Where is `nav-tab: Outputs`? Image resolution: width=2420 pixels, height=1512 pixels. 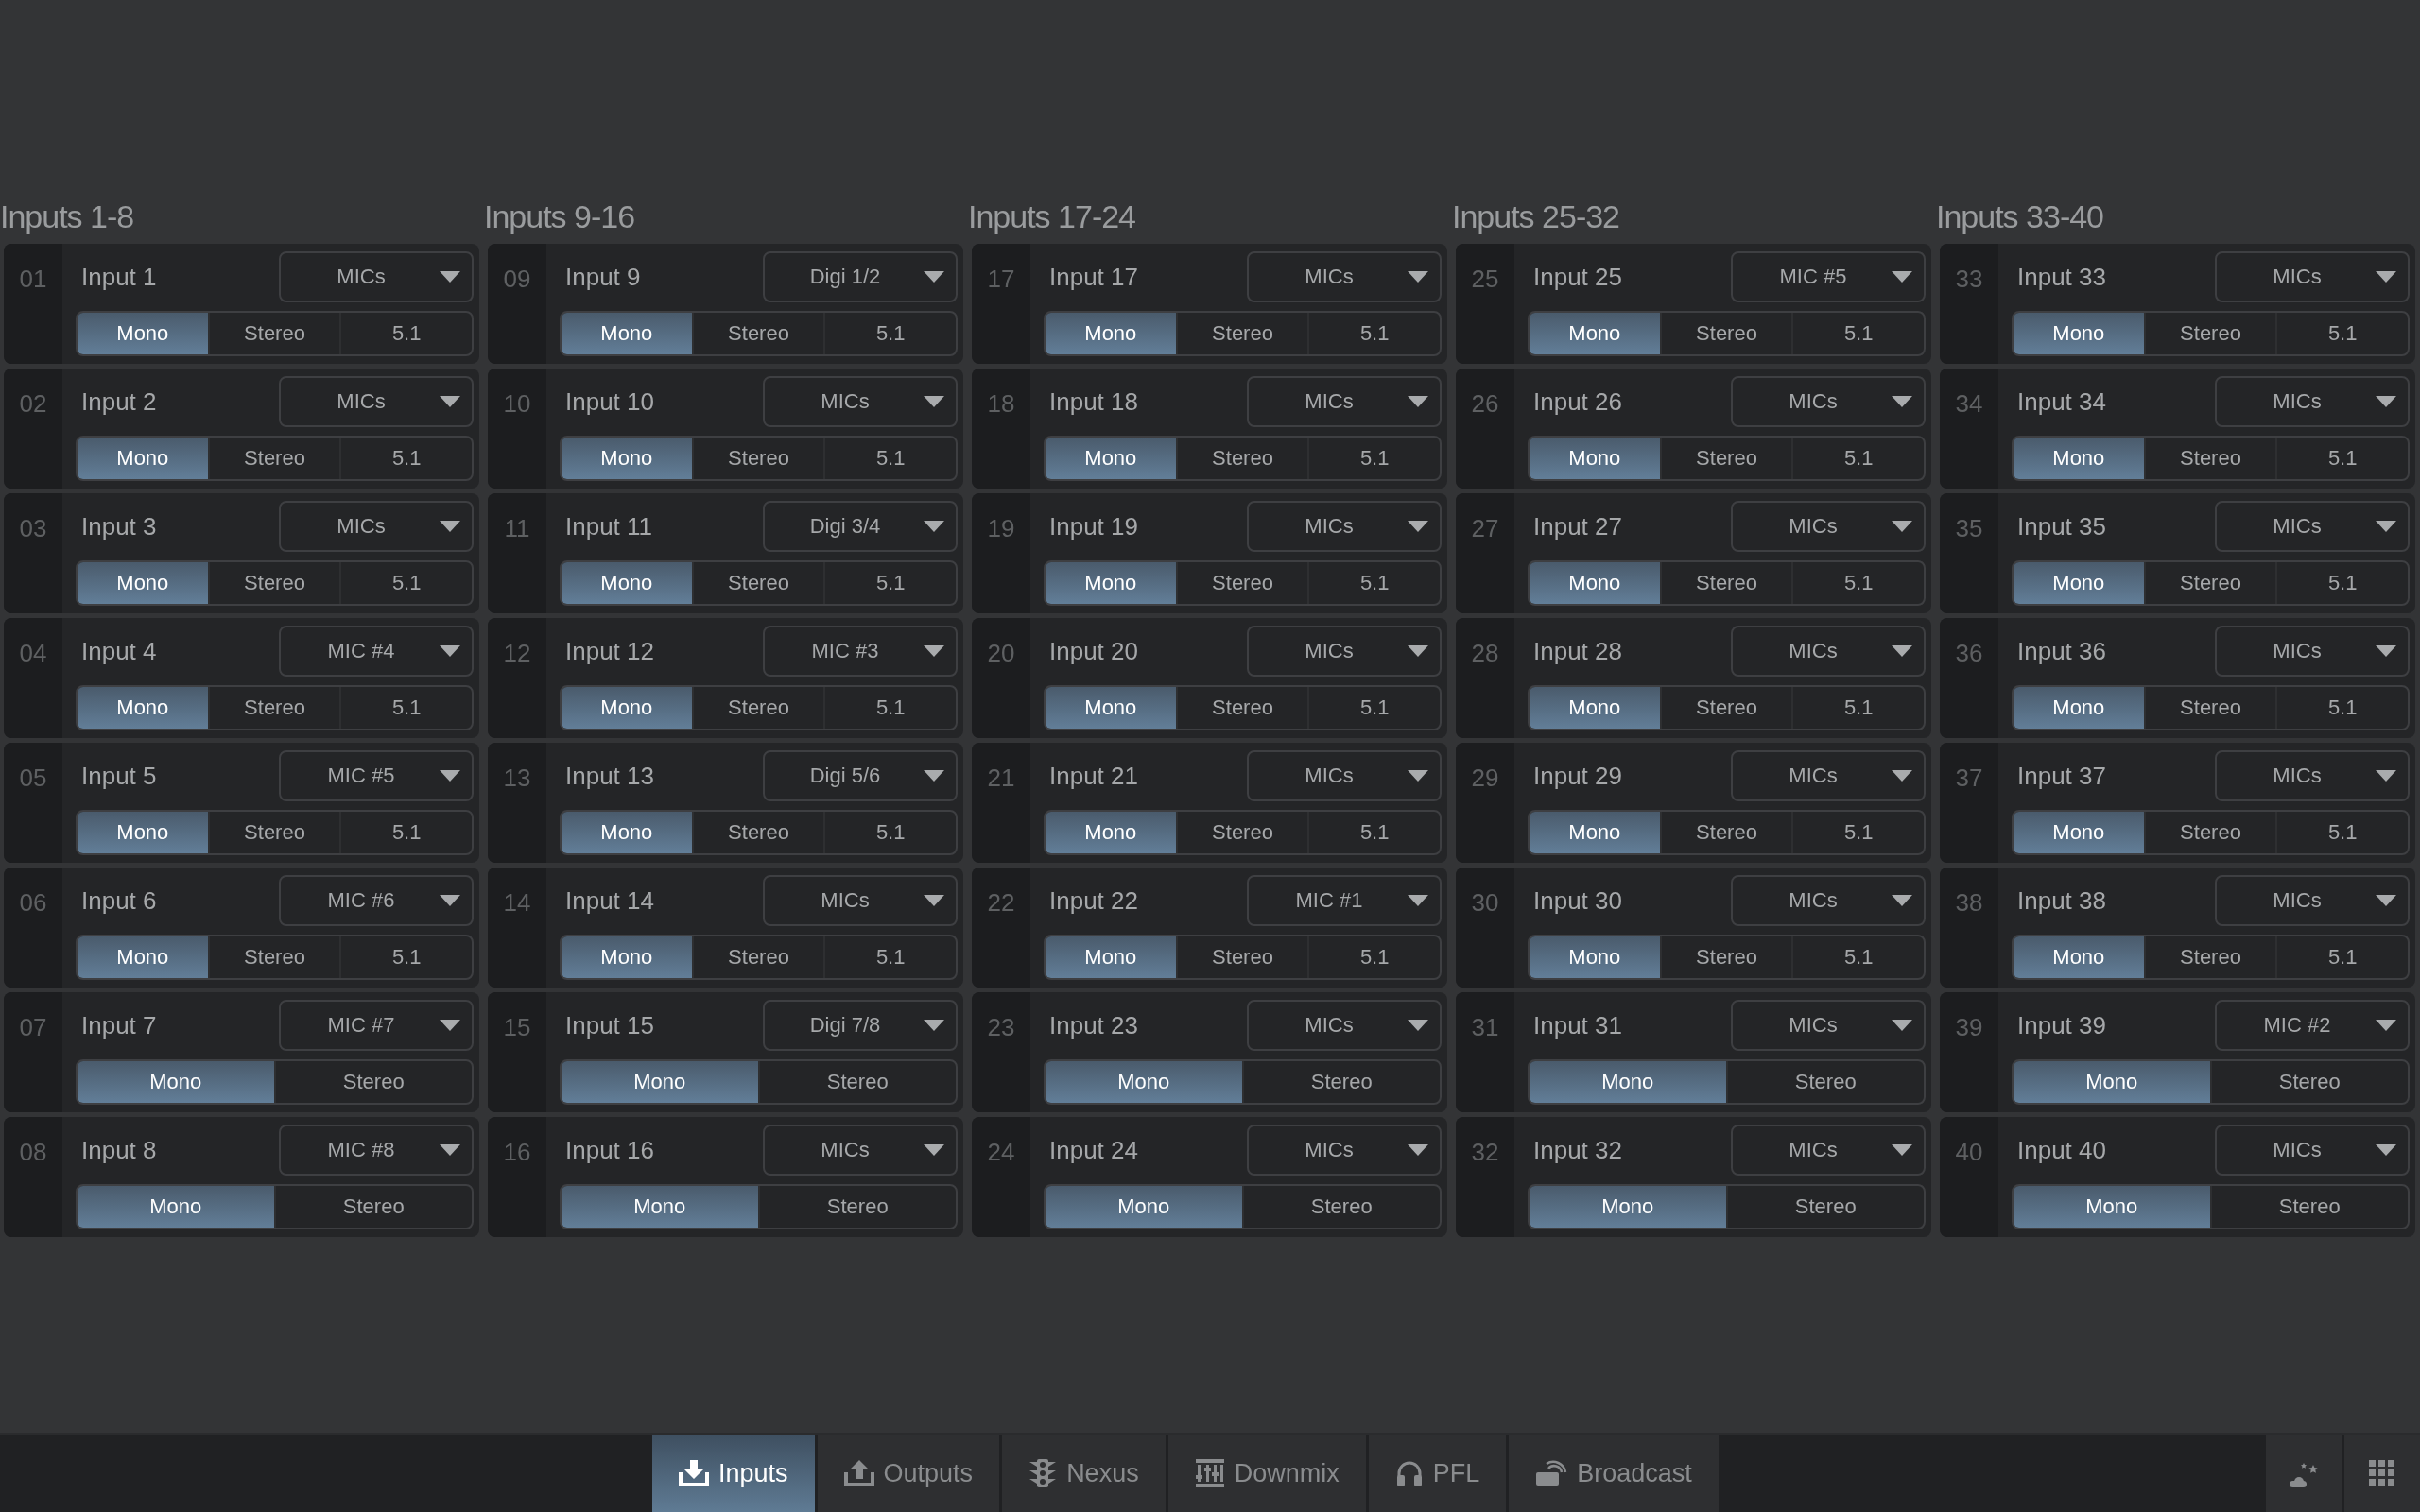 nav-tab: Outputs is located at coordinates (909, 1473).